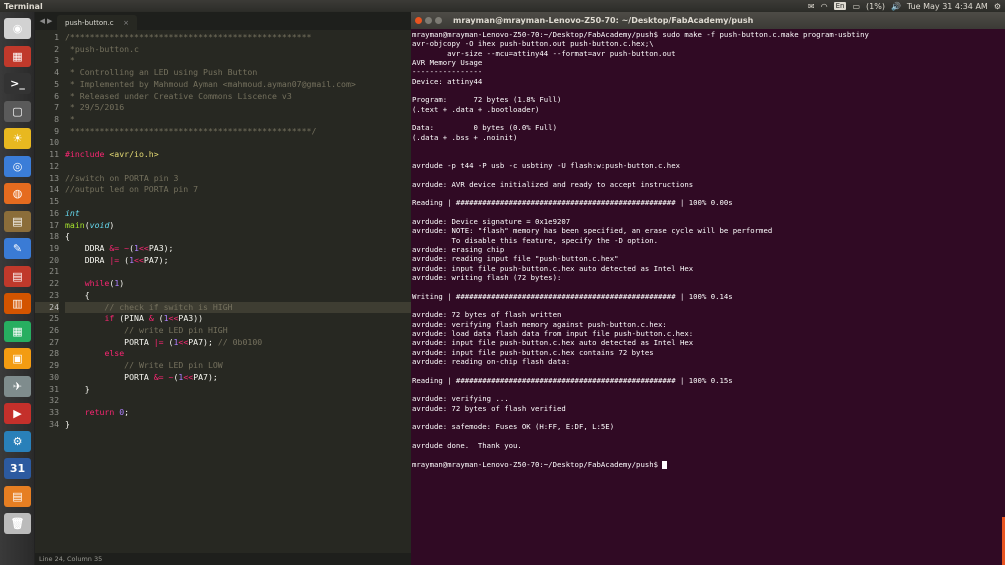 This screenshot has height=565, width=1005. I want to click on minimize-window-icon, so click(428, 20).